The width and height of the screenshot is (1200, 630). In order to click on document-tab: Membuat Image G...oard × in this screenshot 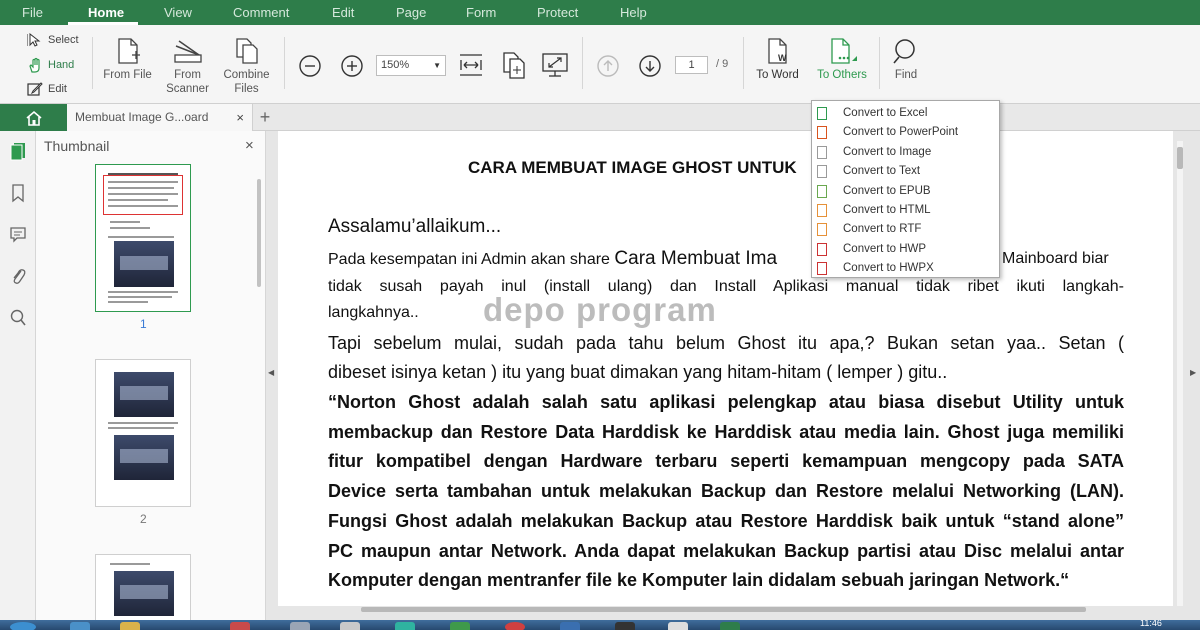, I will do `click(160, 117)`.